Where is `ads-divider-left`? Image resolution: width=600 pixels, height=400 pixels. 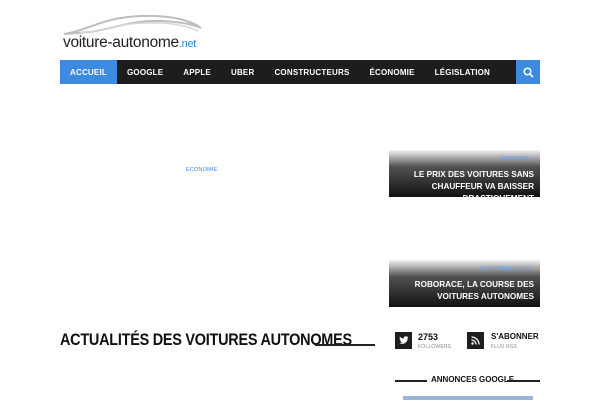 ads-divider-left is located at coordinates (411, 381).